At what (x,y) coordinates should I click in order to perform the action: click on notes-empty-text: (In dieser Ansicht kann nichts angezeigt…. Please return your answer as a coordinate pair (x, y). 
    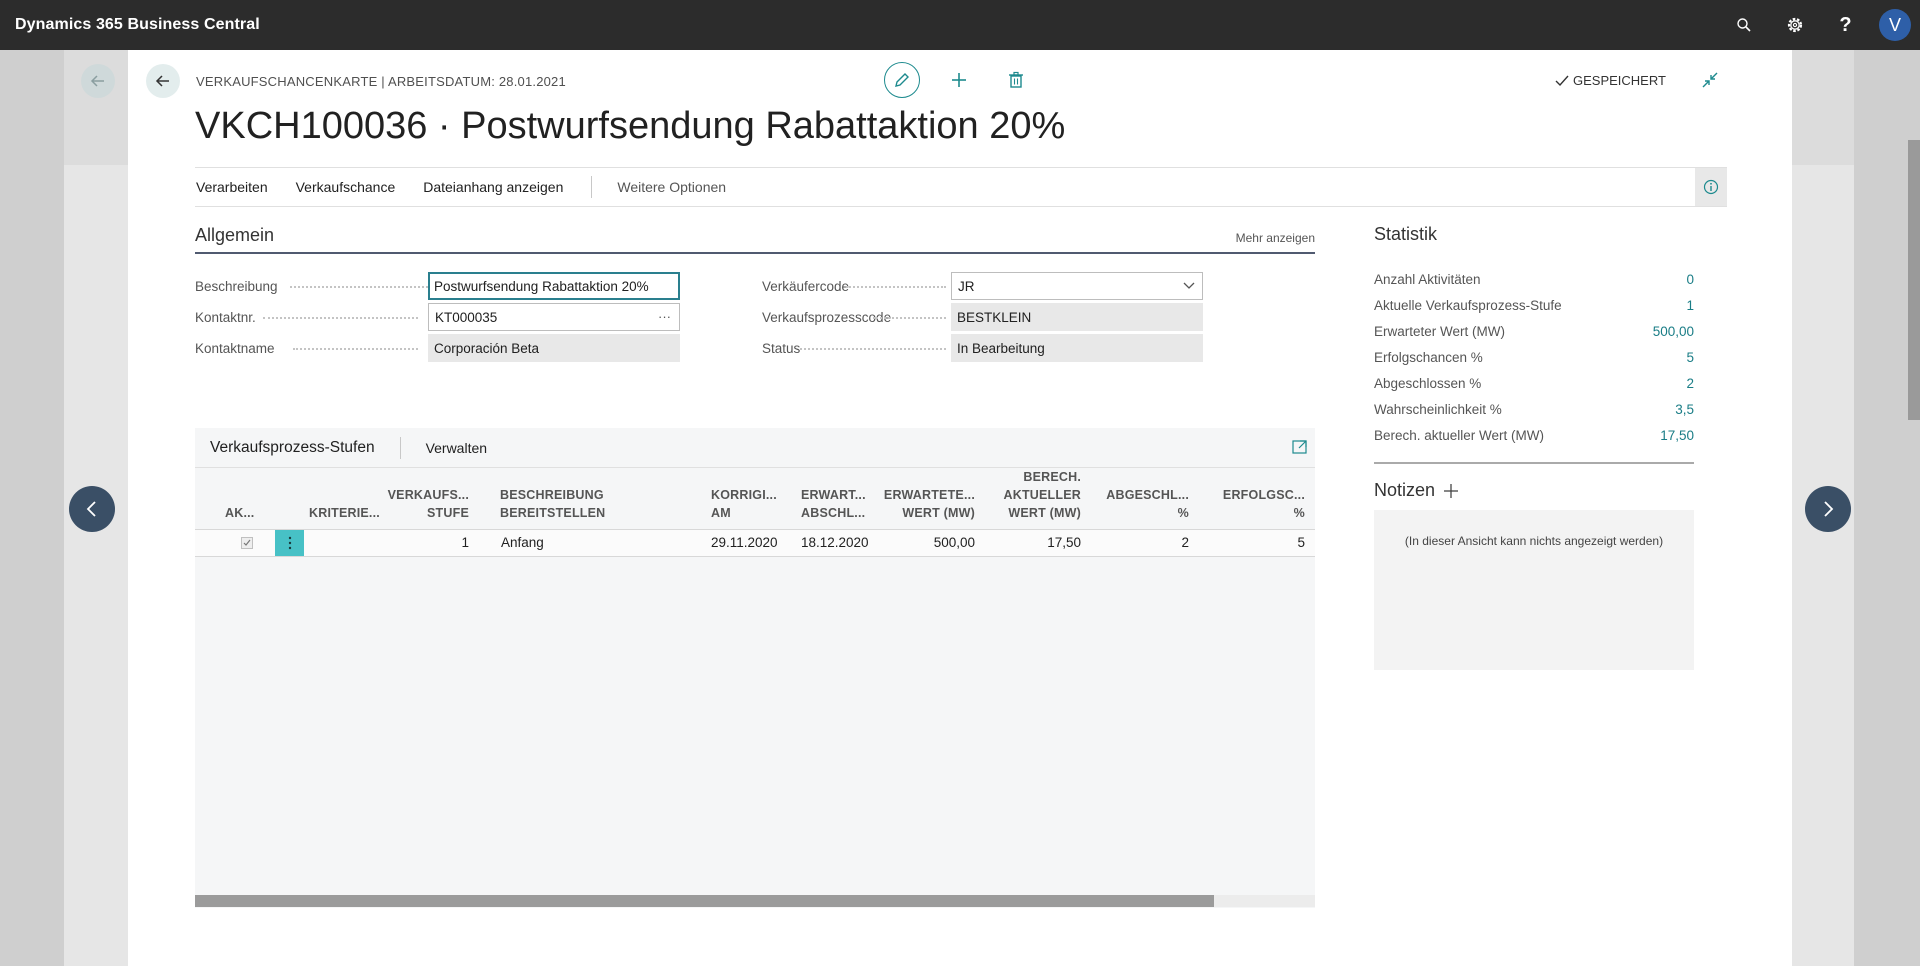
    Looking at the image, I should click on (1534, 541).